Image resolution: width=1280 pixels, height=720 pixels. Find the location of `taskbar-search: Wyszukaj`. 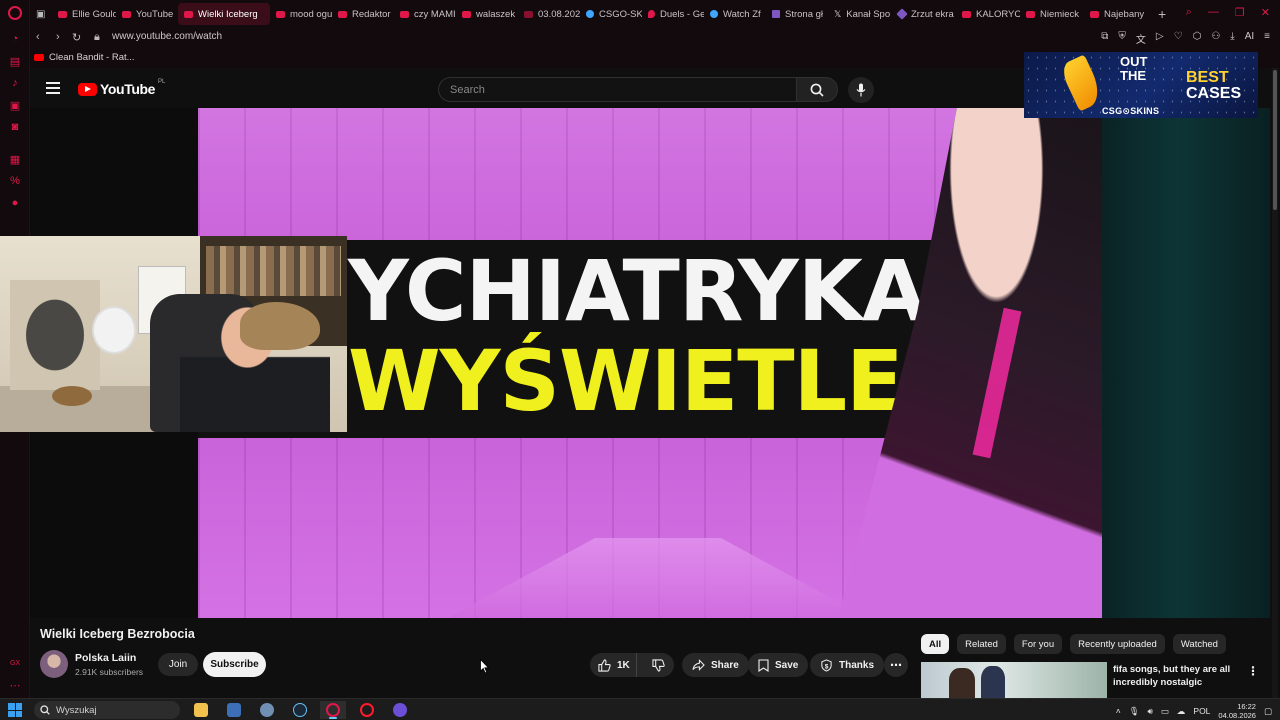

taskbar-search: Wyszukaj is located at coordinates (107, 710).